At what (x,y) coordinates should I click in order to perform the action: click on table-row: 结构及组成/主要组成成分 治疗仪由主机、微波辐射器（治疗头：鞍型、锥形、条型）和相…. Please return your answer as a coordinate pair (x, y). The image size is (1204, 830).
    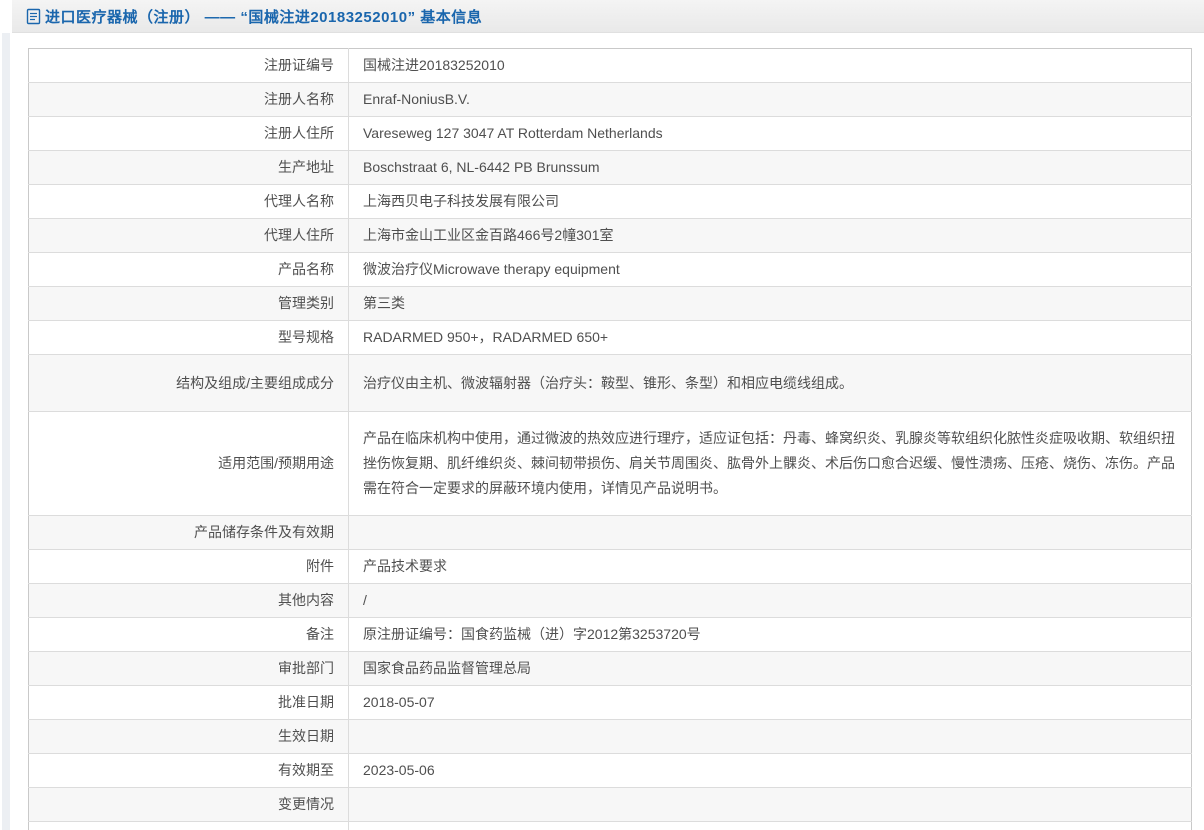
    Looking at the image, I should click on (610, 383).